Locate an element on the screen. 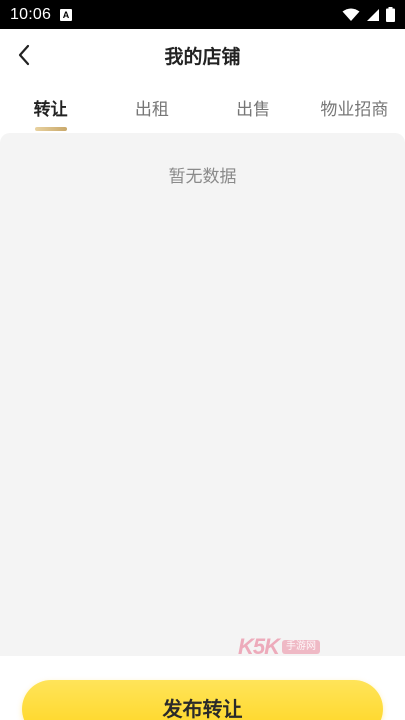  tab-bar: 转让 出租 出售 物业招商 is located at coordinates (202, 107).